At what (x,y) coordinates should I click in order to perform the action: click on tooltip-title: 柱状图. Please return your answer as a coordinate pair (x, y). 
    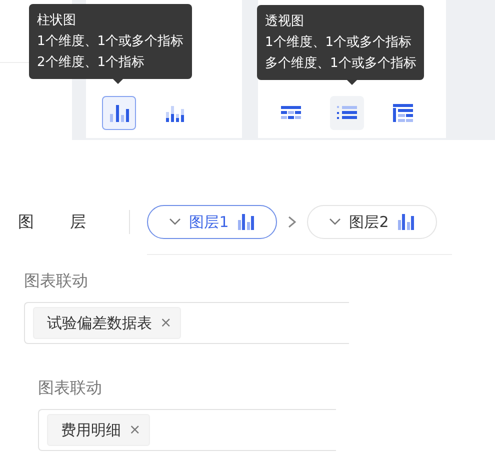
    Looking at the image, I should click on (57, 21).